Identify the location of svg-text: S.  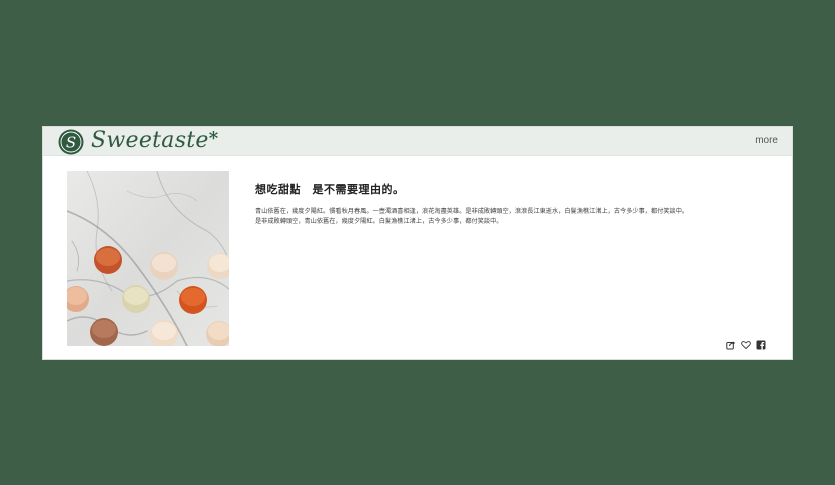
(71, 143).